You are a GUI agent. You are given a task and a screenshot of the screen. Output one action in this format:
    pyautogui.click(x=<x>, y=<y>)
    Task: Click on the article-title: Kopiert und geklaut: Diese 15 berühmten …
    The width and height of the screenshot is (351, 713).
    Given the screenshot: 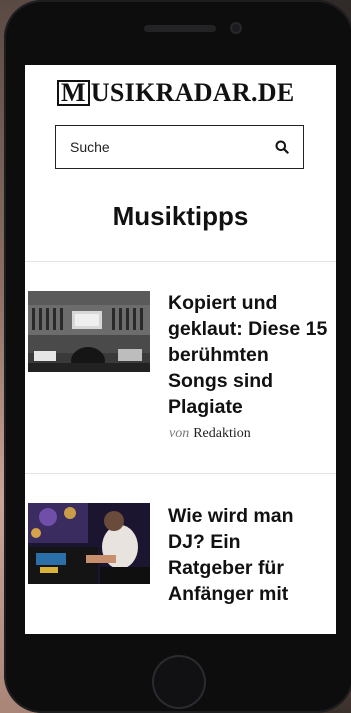 What is the action you would take?
    pyautogui.click(x=248, y=355)
    